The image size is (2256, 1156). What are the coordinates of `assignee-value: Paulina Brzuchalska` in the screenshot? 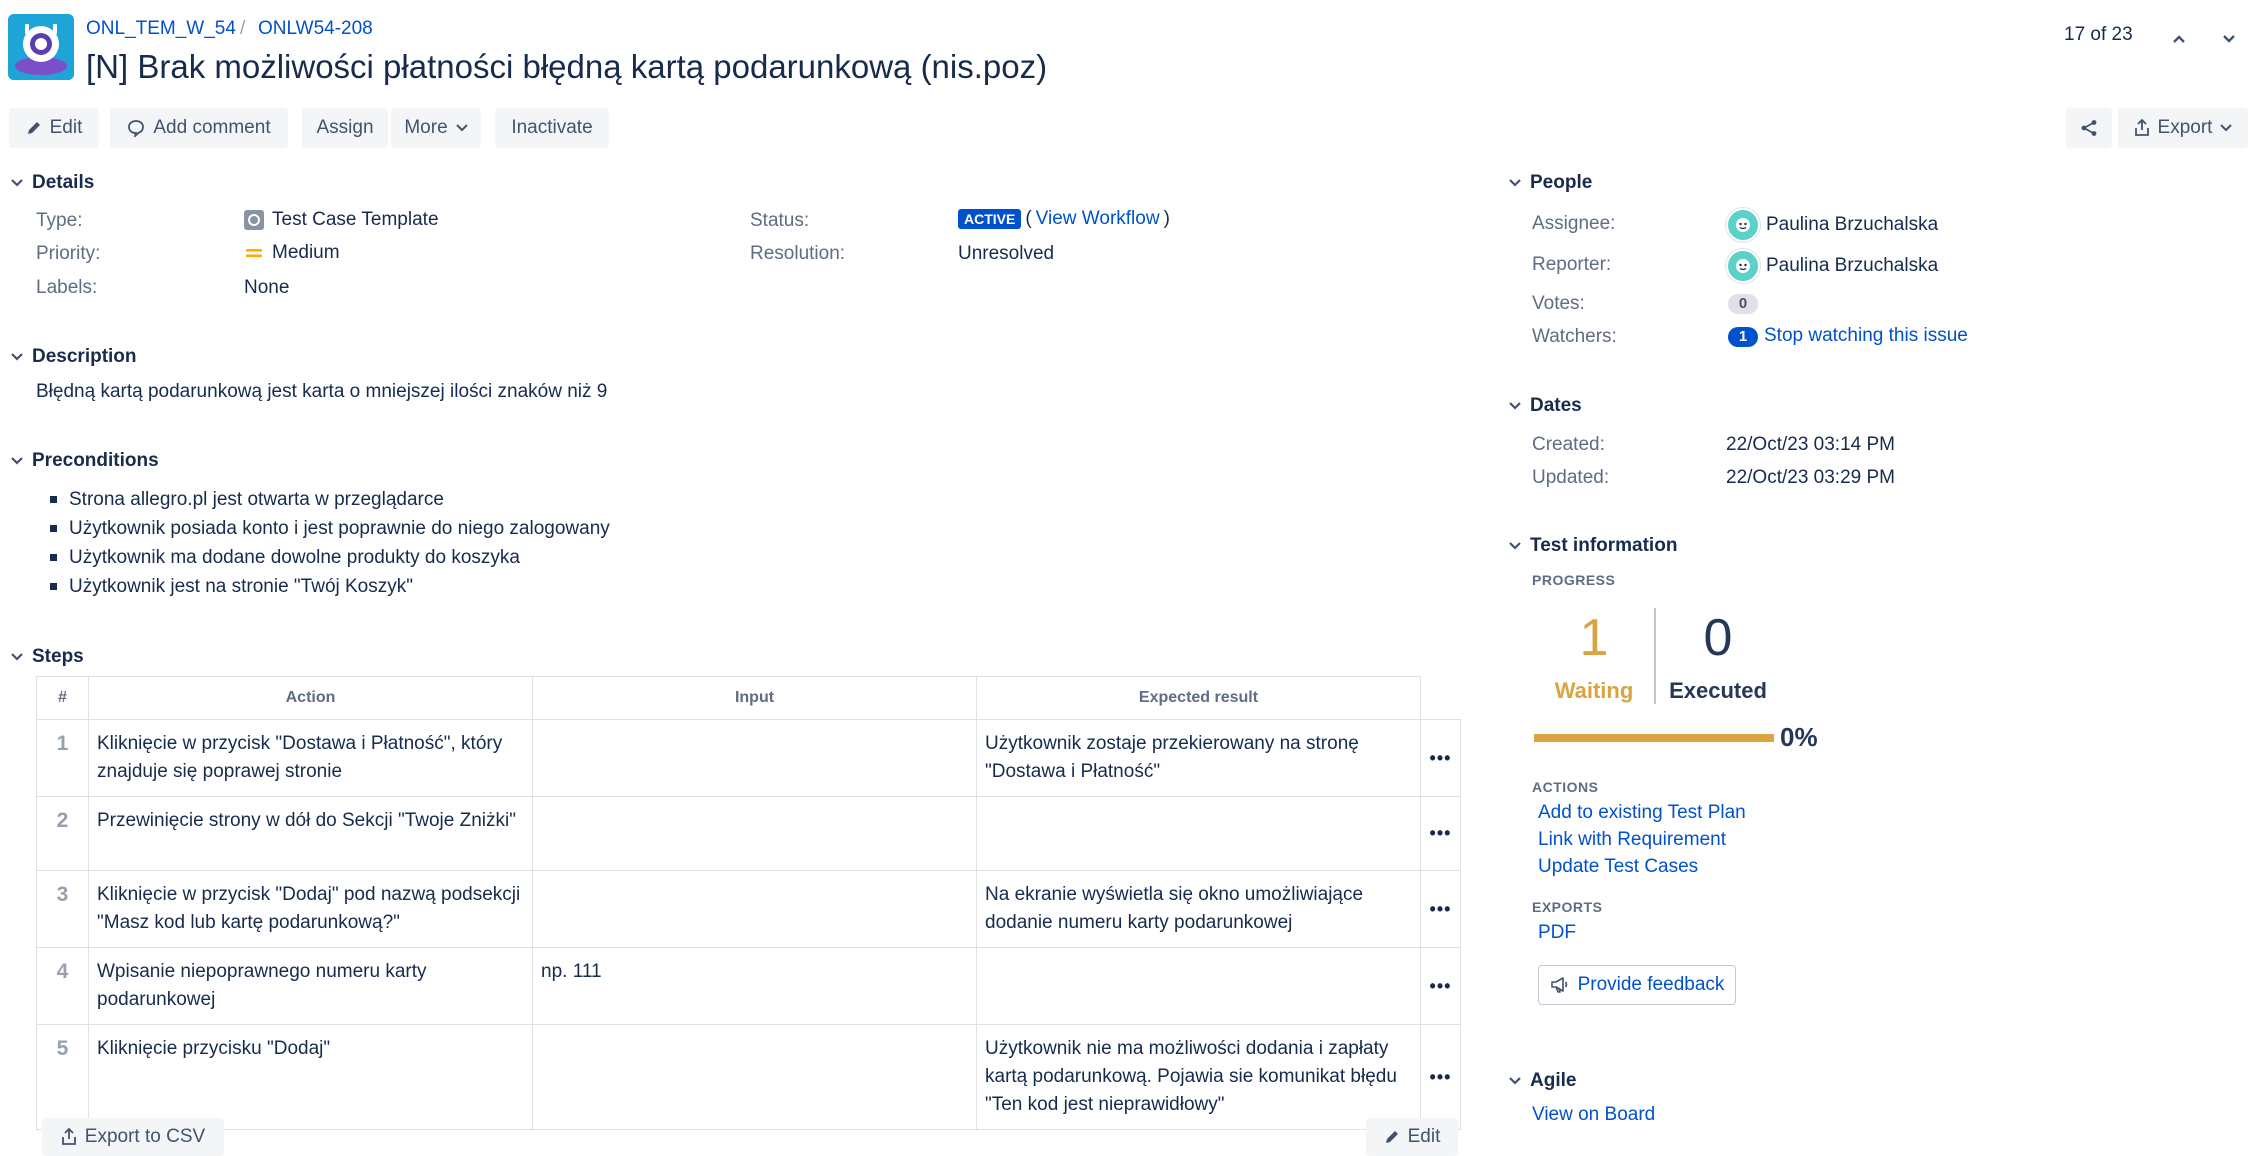 It's located at (1832, 225).